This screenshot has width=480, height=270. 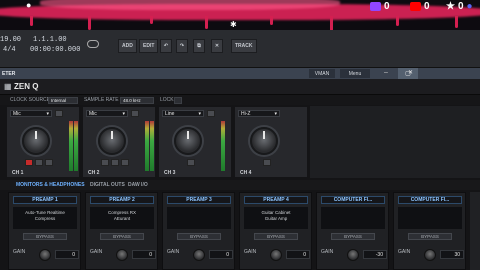 What do you see at coordinates (199, 46) in the screenshot?
I see `copy-icon: ⧉` at bounding box center [199, 46].